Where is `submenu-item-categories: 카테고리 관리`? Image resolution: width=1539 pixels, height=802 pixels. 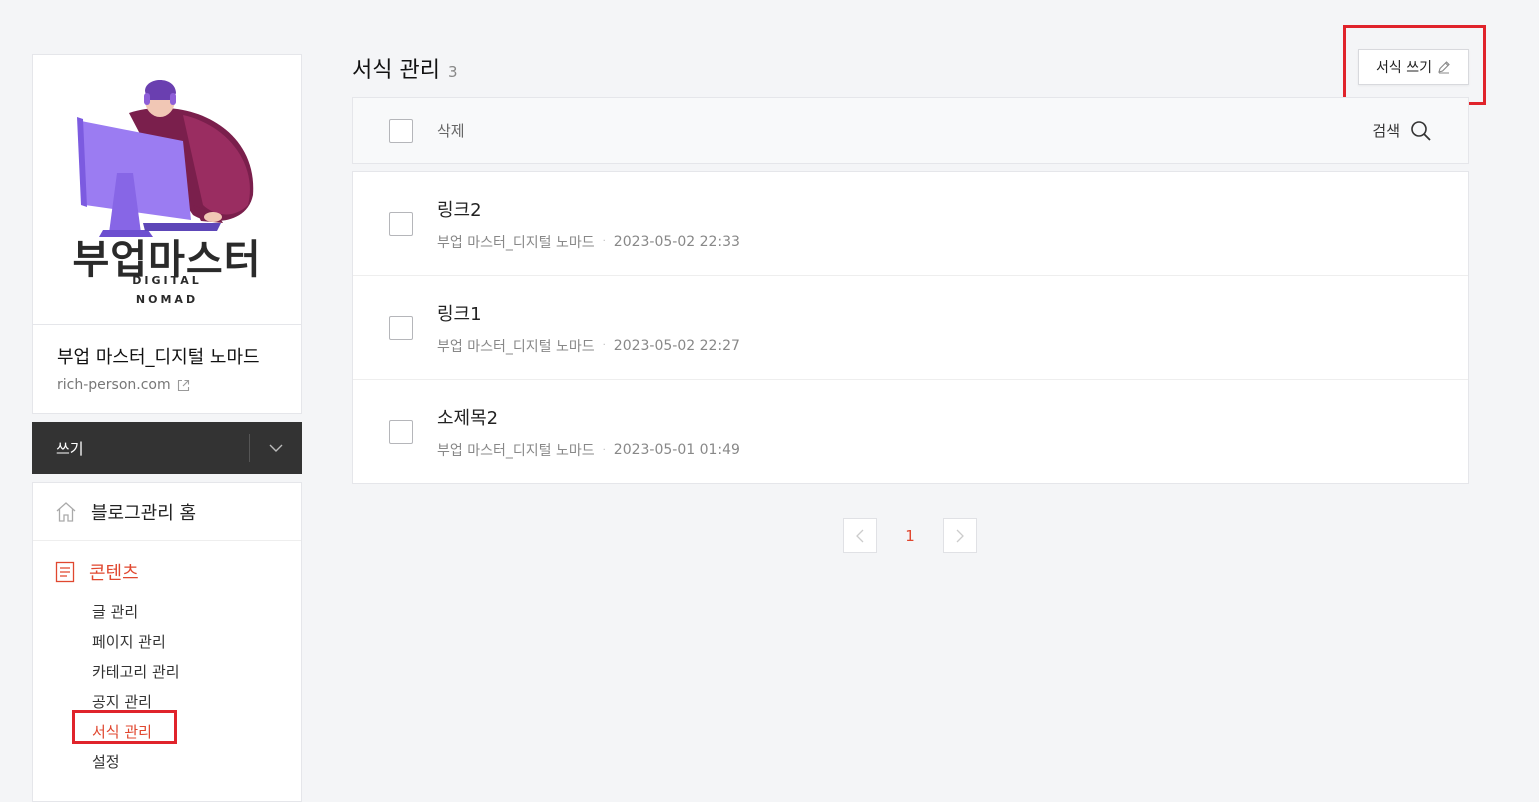
submenu-item-categories: 카테고리 관리 is located at coordinates (196, 672).